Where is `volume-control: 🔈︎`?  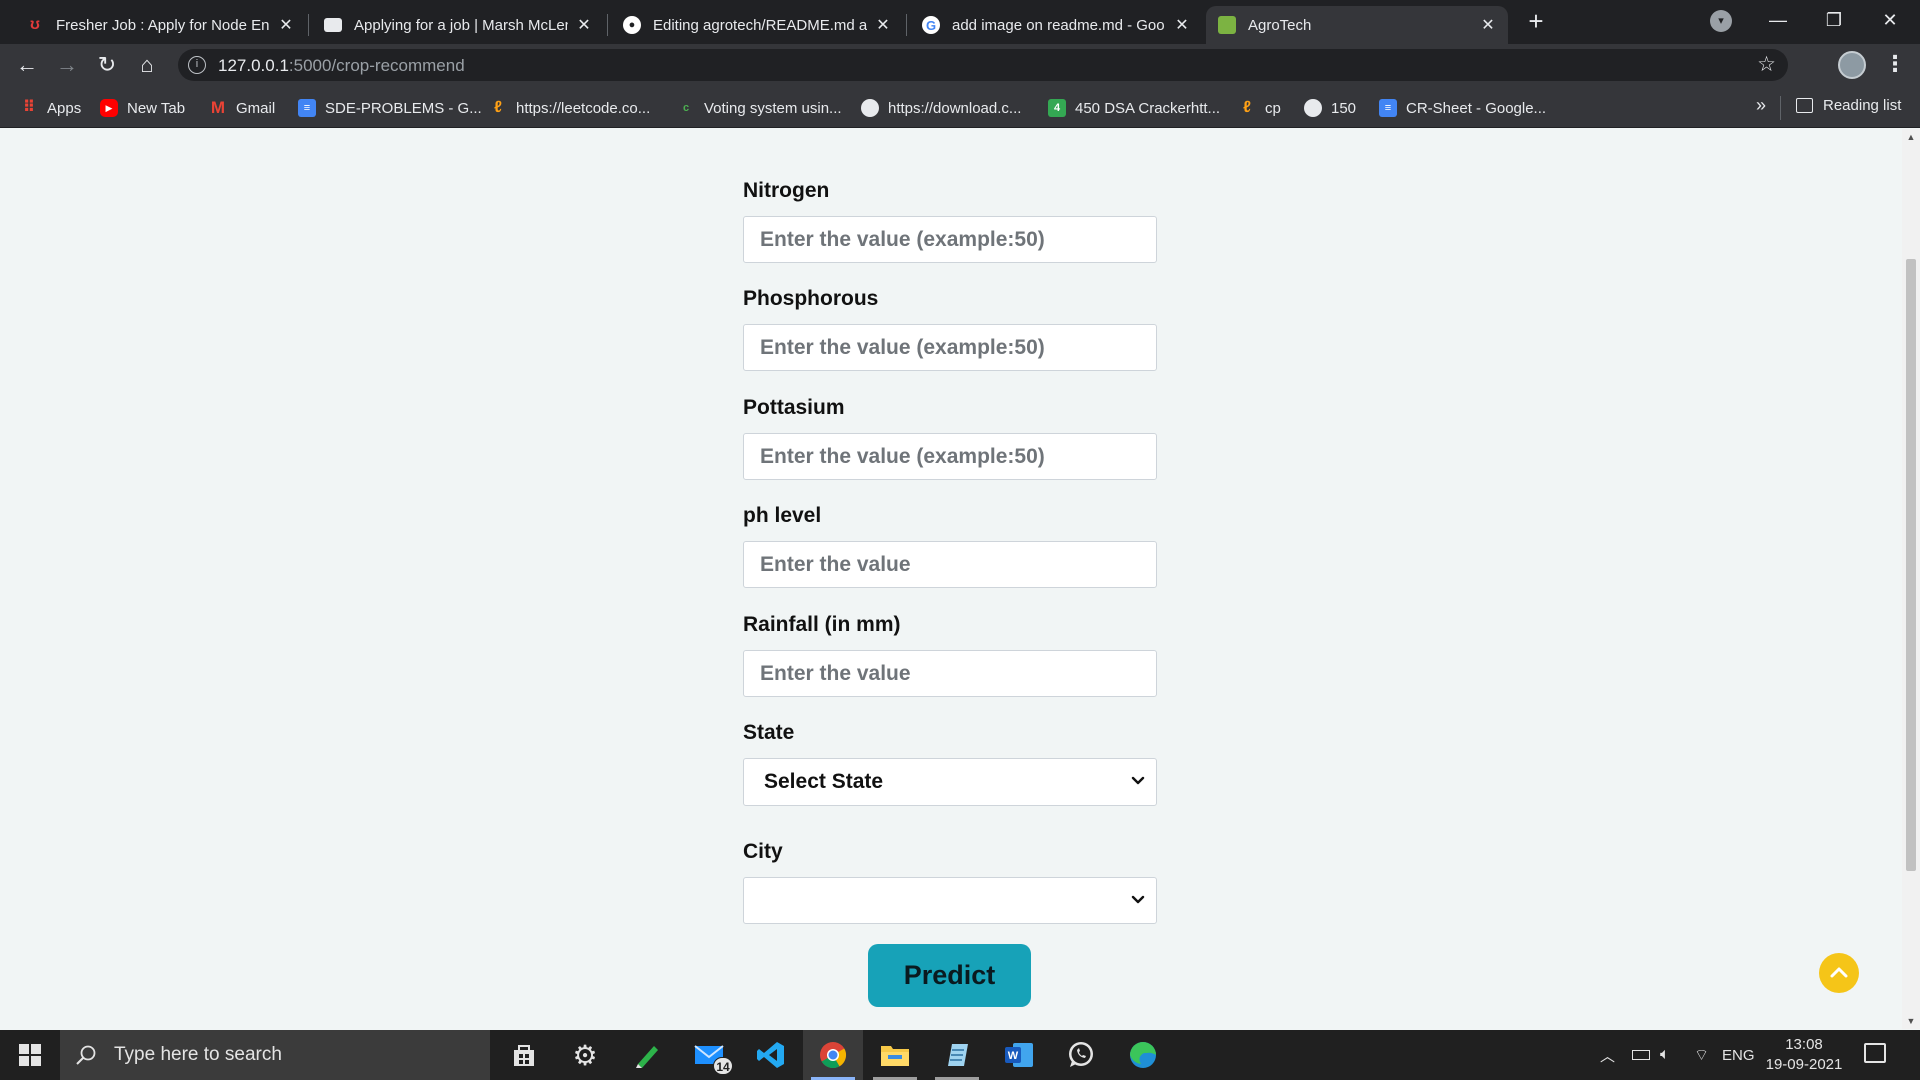
volume-control: 🔈︎ is located at coordinates (1665, 1055).